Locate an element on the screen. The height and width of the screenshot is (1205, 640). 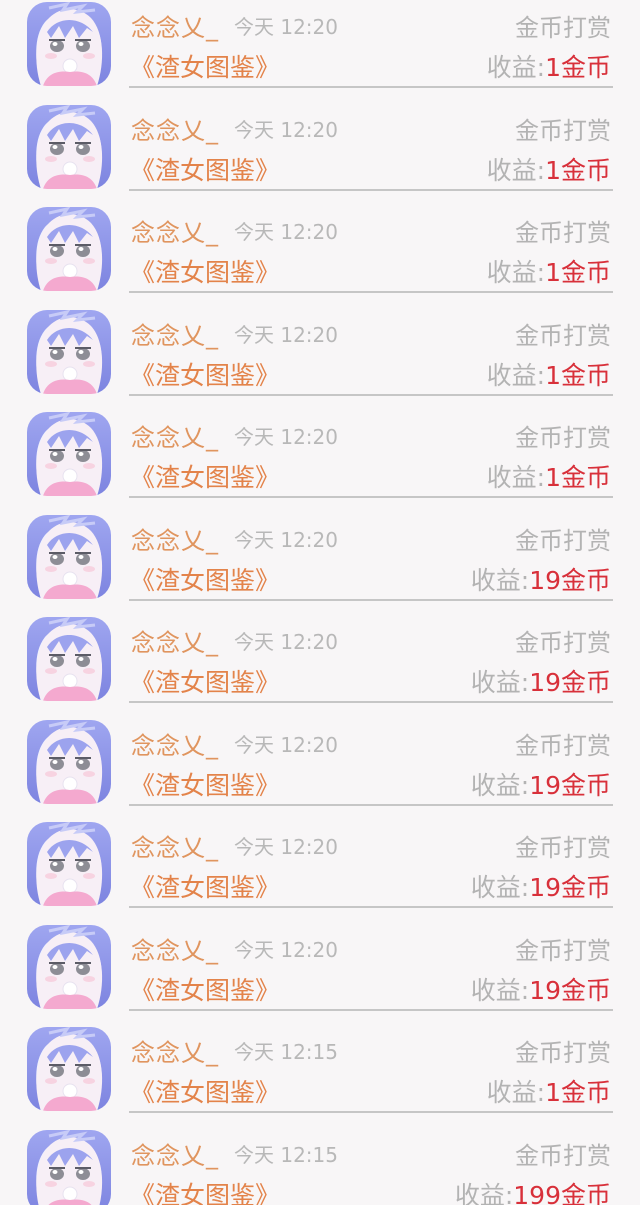
income-amount: 199金币 is located at coordinates (562, 1192).